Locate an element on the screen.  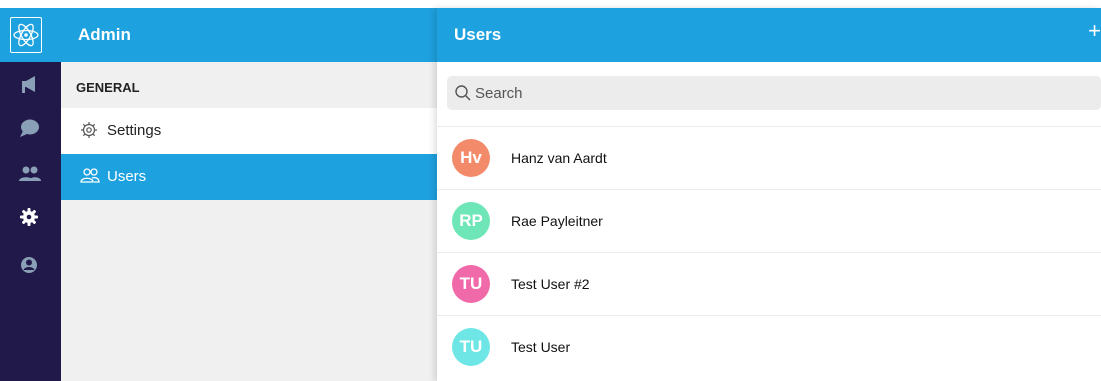
gear-outline-icon is located at coordinates (89, 132).